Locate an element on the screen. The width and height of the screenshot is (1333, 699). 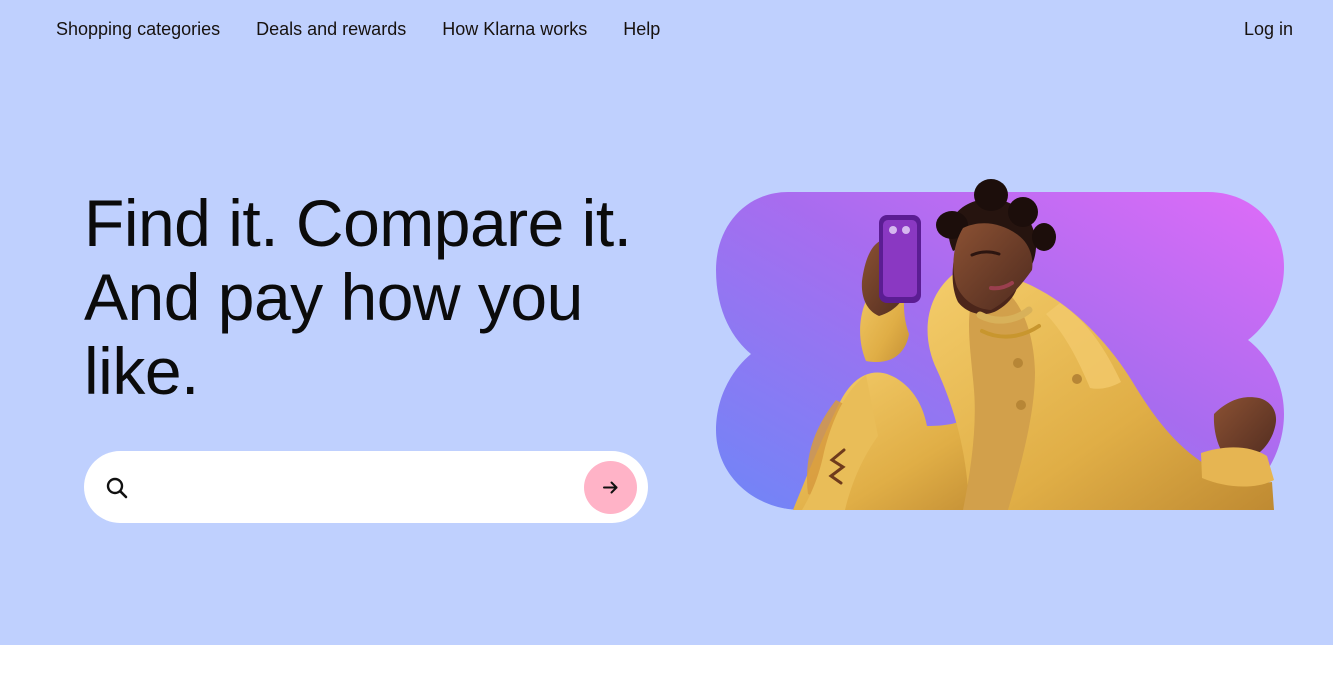
nav-deals-and-rewards: Deals and rewards is located at coordinates (331, 29).